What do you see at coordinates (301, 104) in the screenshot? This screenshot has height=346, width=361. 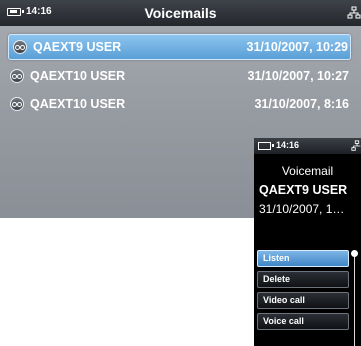 I see `message-date: 31/10/2007, 8:16` at bounding box center [301, 104].